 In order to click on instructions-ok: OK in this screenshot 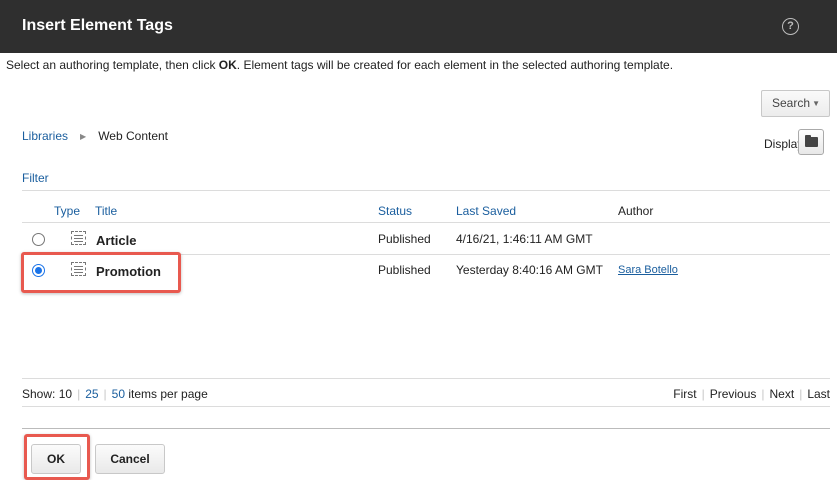, I will do `click(227, 65)`.